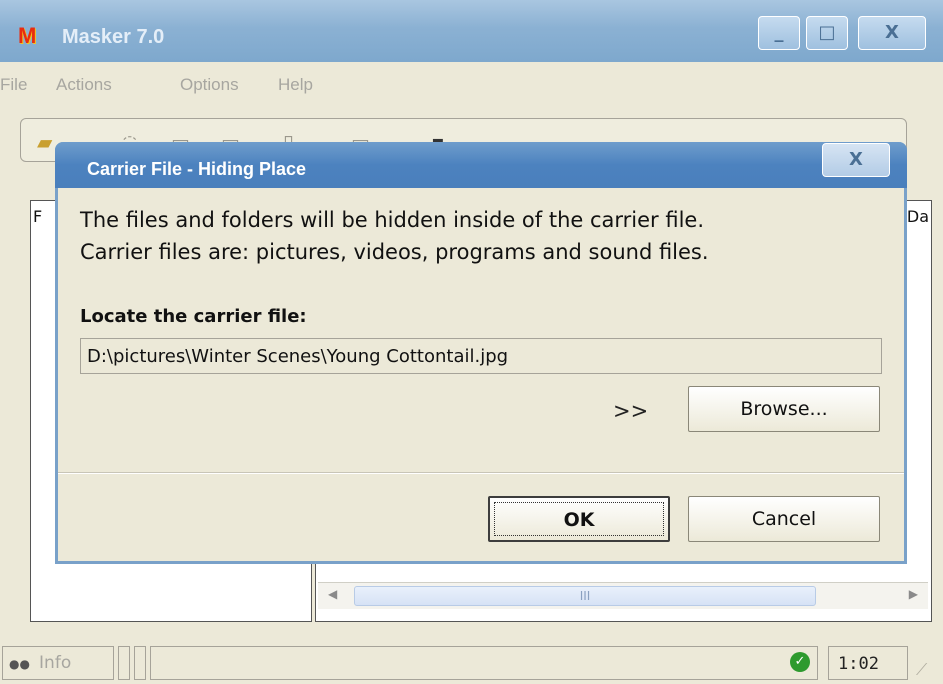 The height and width of the screenshot is (684, 943). Describe the element at coordinates (481, 165) in the screenshot. I see `dialog-title-bar: Carrier File - Hiding Place X` at that location.